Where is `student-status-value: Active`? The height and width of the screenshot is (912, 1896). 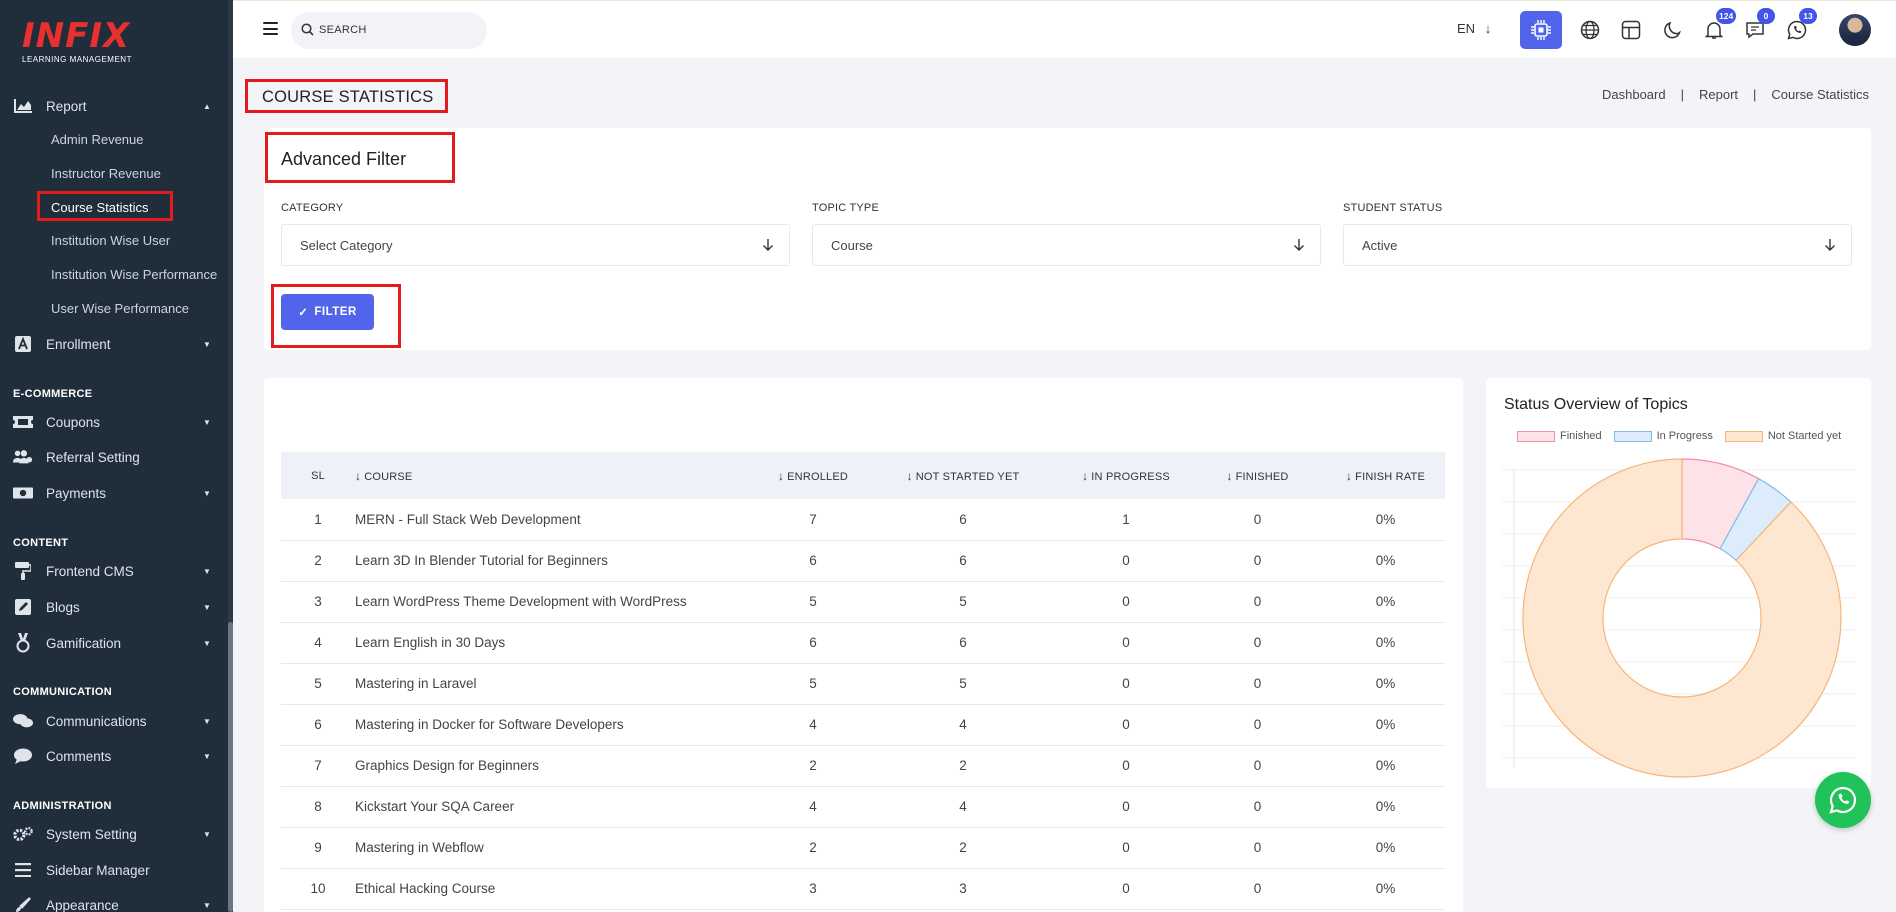
student-status-value: Active is located at coordinates (1380, 245).